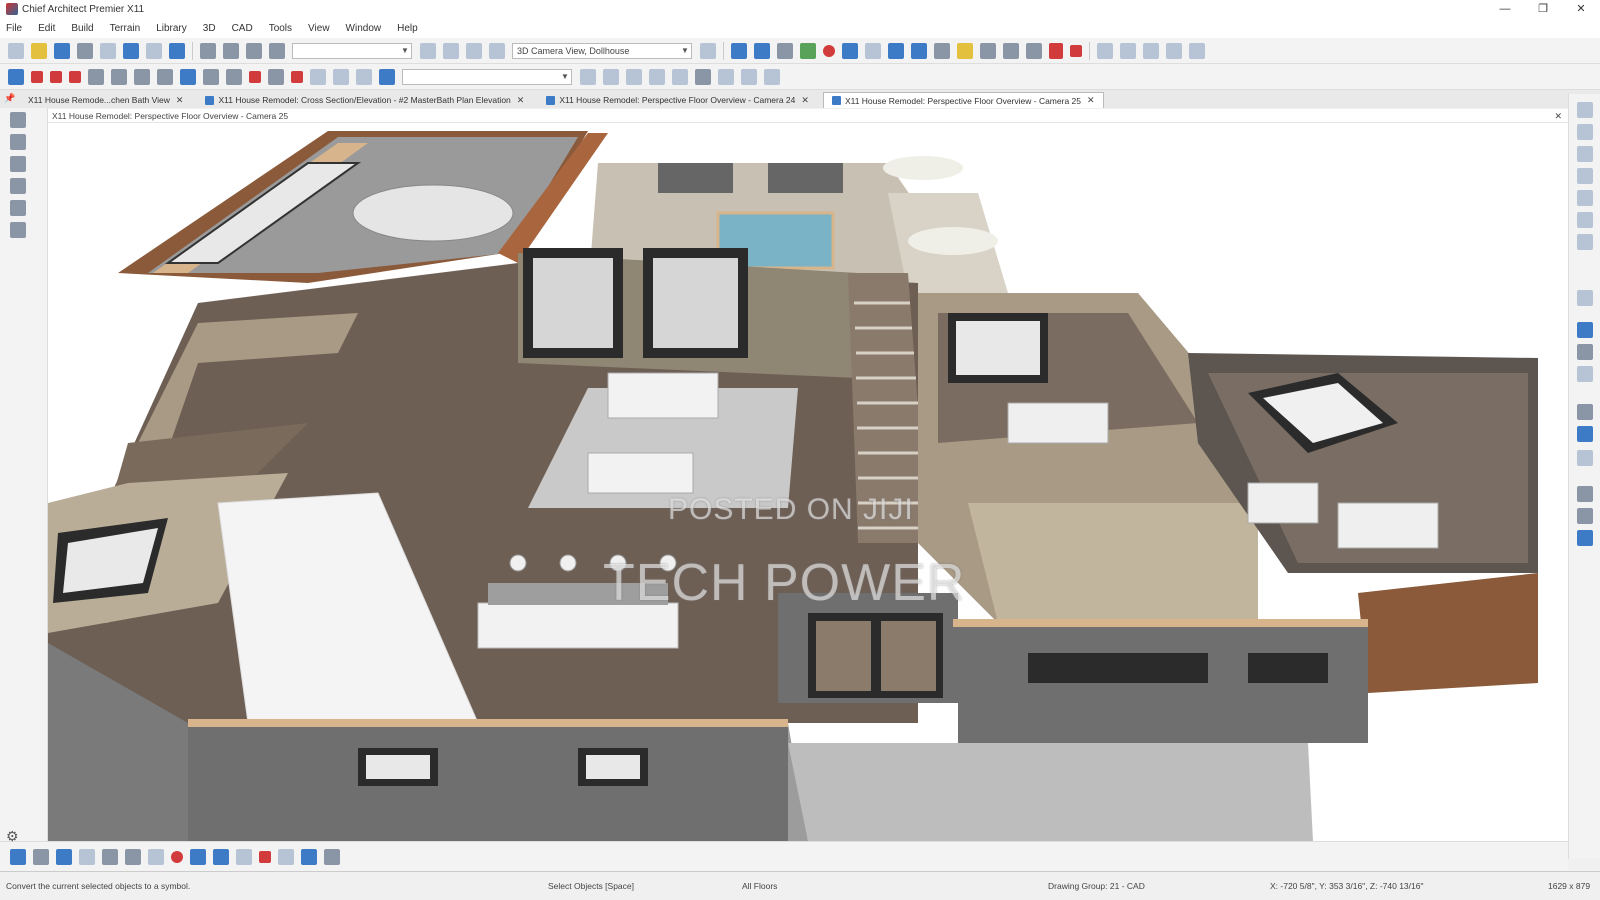 Image resolution: width=1600 pixels, height=900 pixels. I want to click on tile-windows-icon, so click(1105, 50).